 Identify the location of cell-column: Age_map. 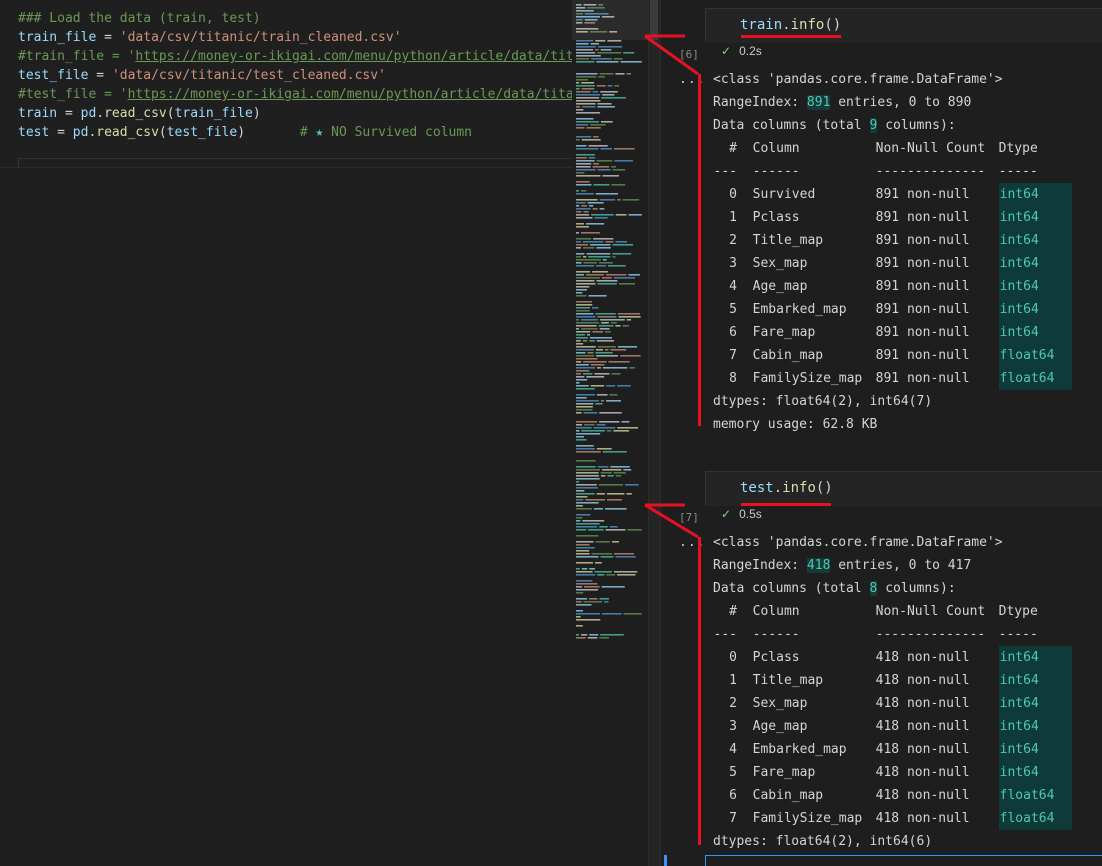
(780, 286).